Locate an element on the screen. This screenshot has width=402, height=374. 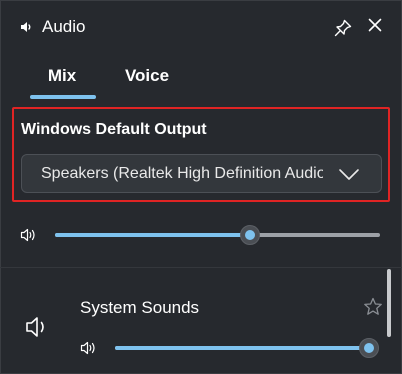
output-device-dropdown: Speakers (Realtek High Definition Audio) is located at coordinates (201, 173).